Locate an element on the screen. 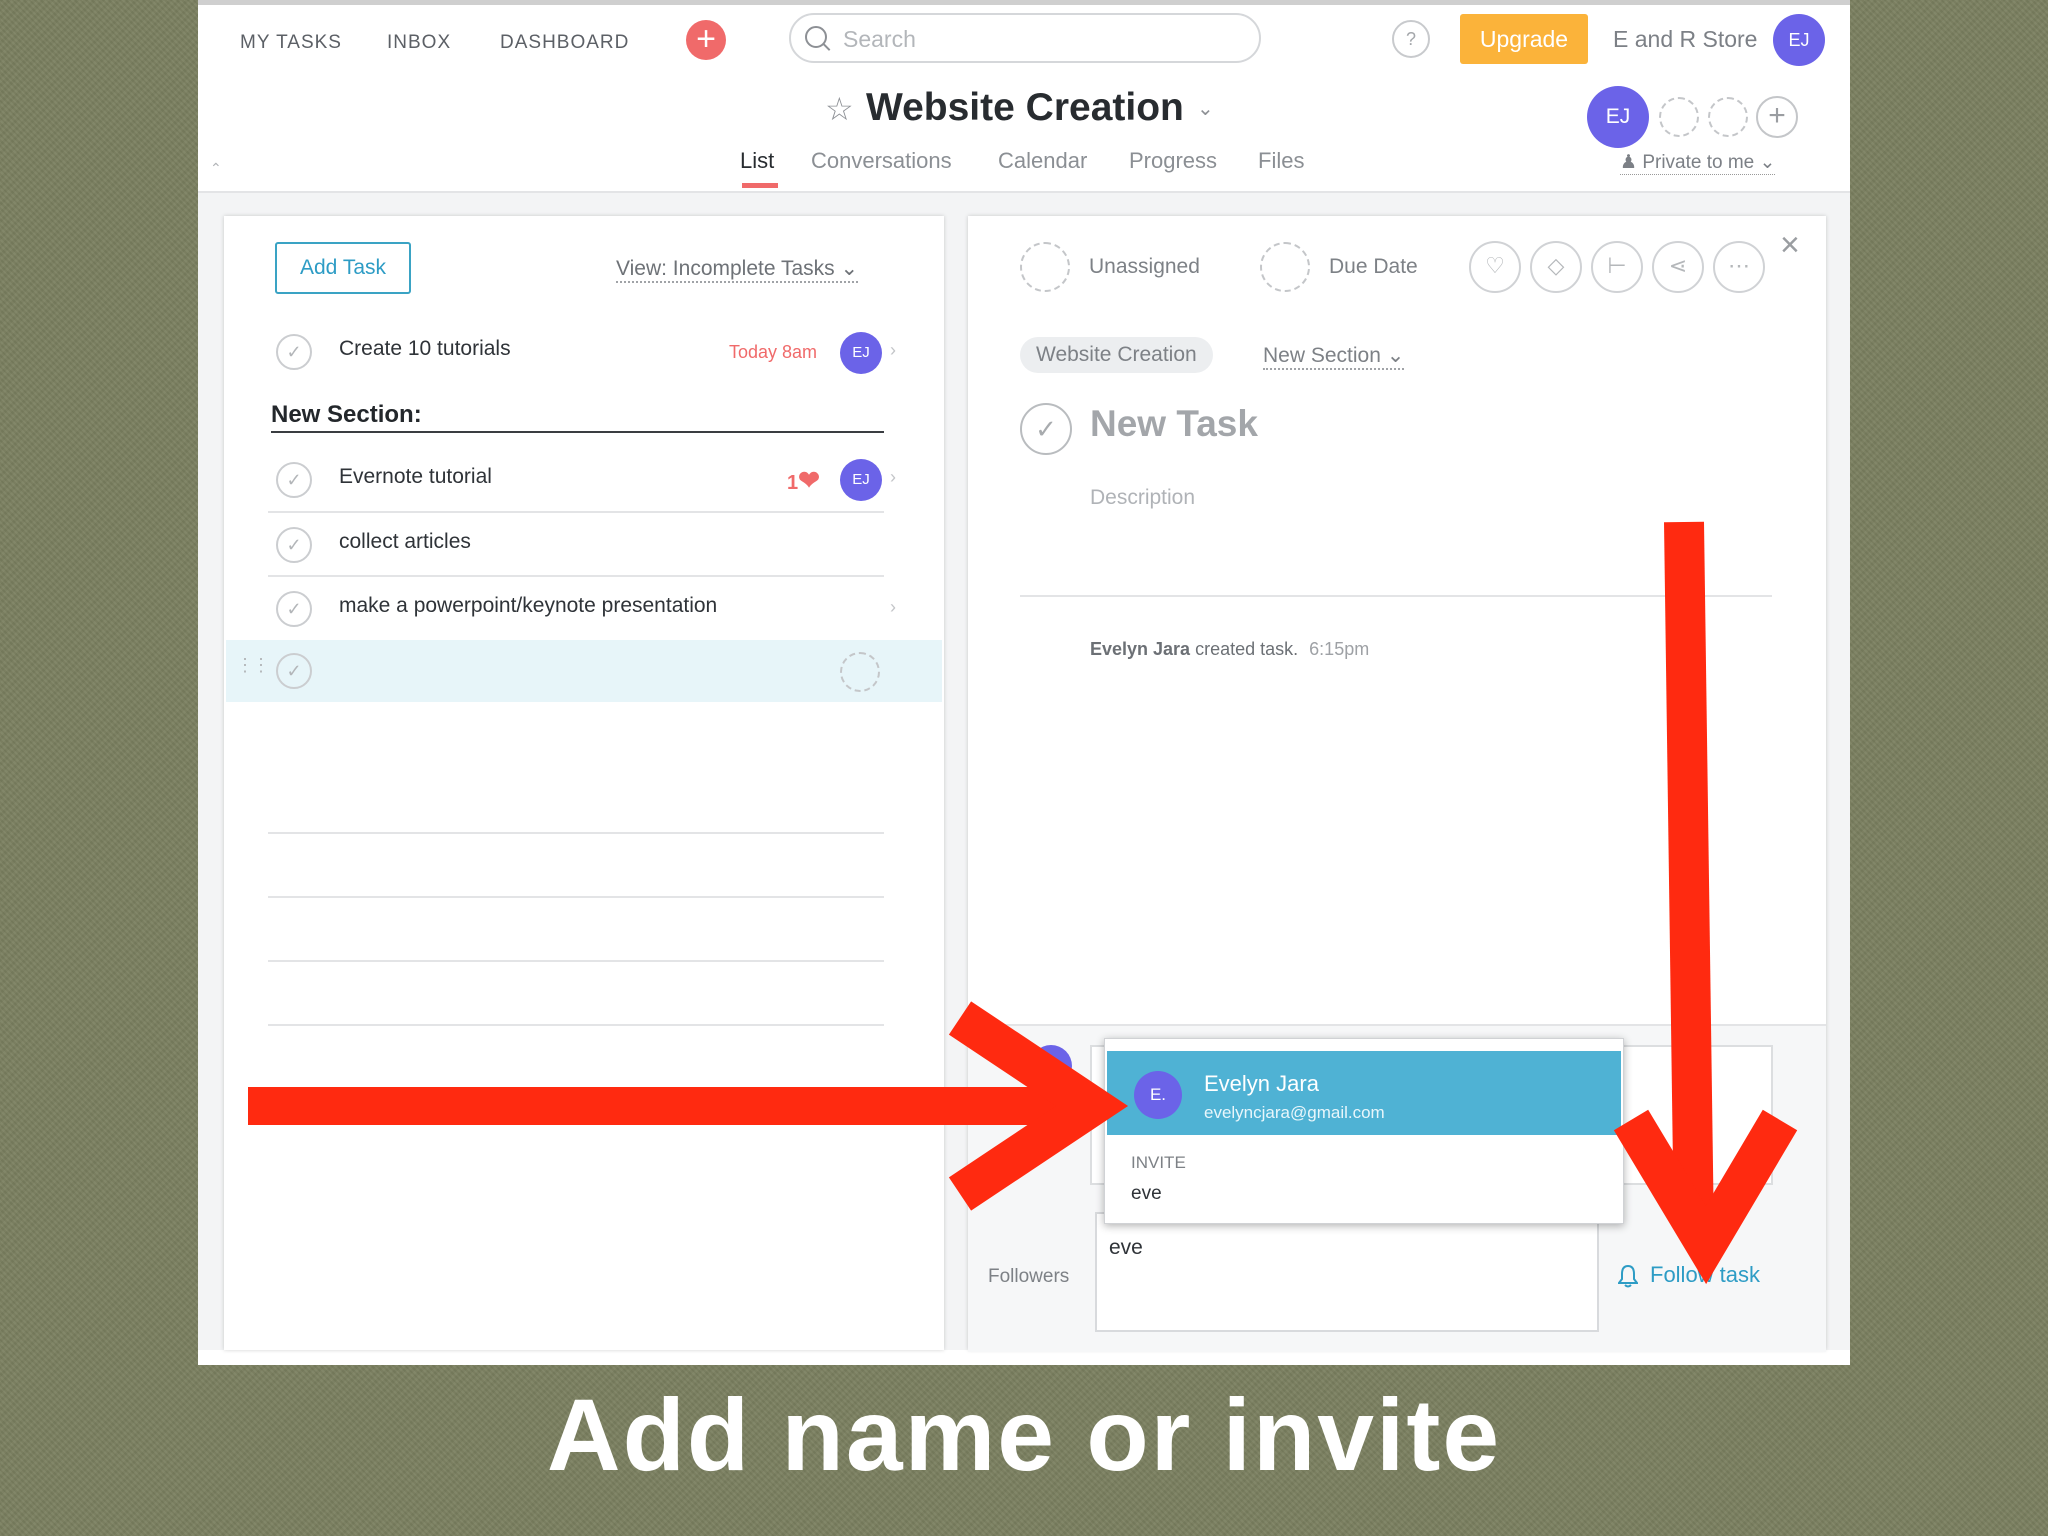 The width and height of the screenshot is (2048, 1536). slide-caption: Add name or invite is located at coordinates (1024, 1435).